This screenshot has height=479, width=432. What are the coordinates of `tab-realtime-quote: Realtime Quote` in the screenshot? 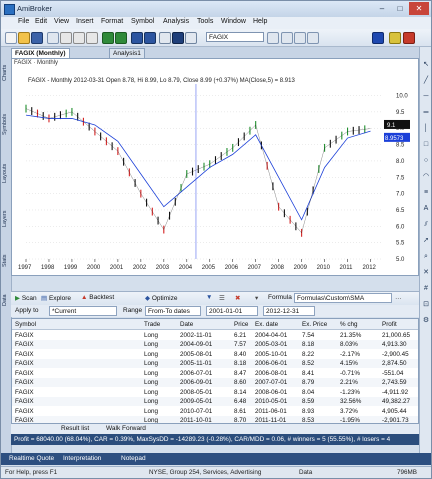 It's located at (31, 458).